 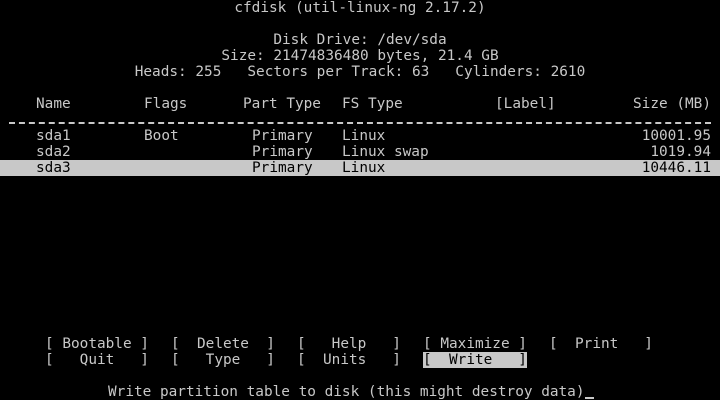 I want to click on help-button: [ Help ], so click(x=349, y=344).